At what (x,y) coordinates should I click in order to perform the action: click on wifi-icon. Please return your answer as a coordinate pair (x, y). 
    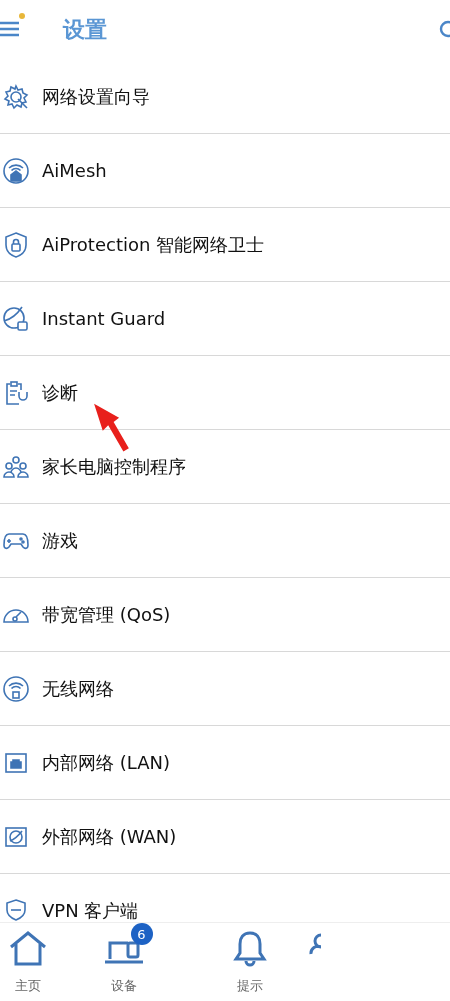
    Looking at the image, I should click on (16, 688).